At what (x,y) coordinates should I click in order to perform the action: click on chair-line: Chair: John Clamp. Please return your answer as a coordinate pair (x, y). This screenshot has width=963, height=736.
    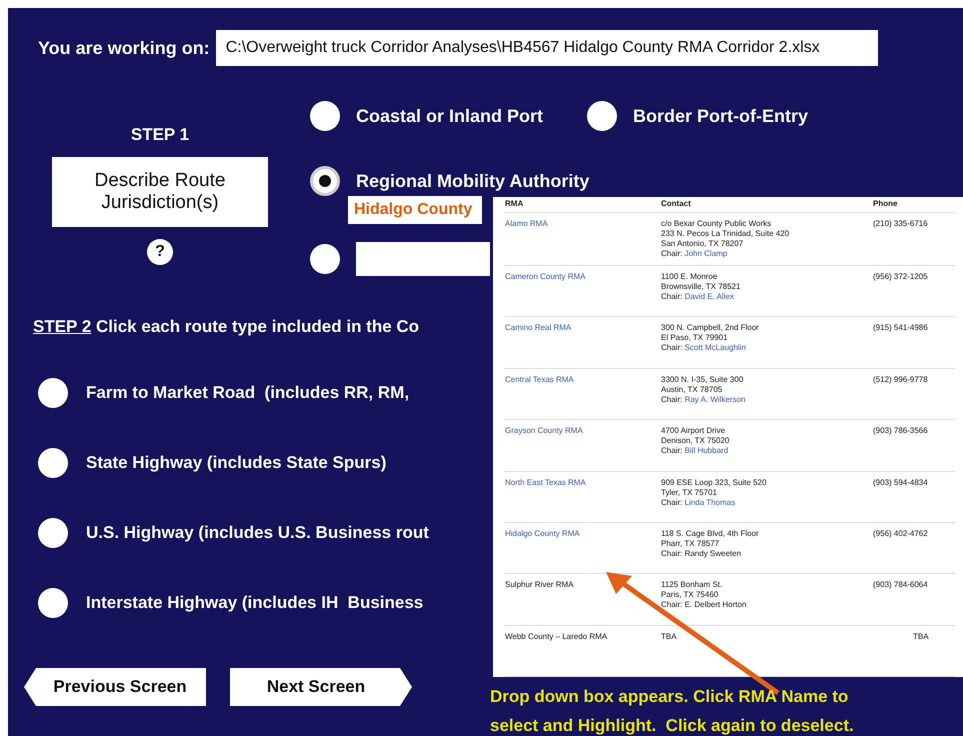
    Looking at the image, I should click on (694, 254).